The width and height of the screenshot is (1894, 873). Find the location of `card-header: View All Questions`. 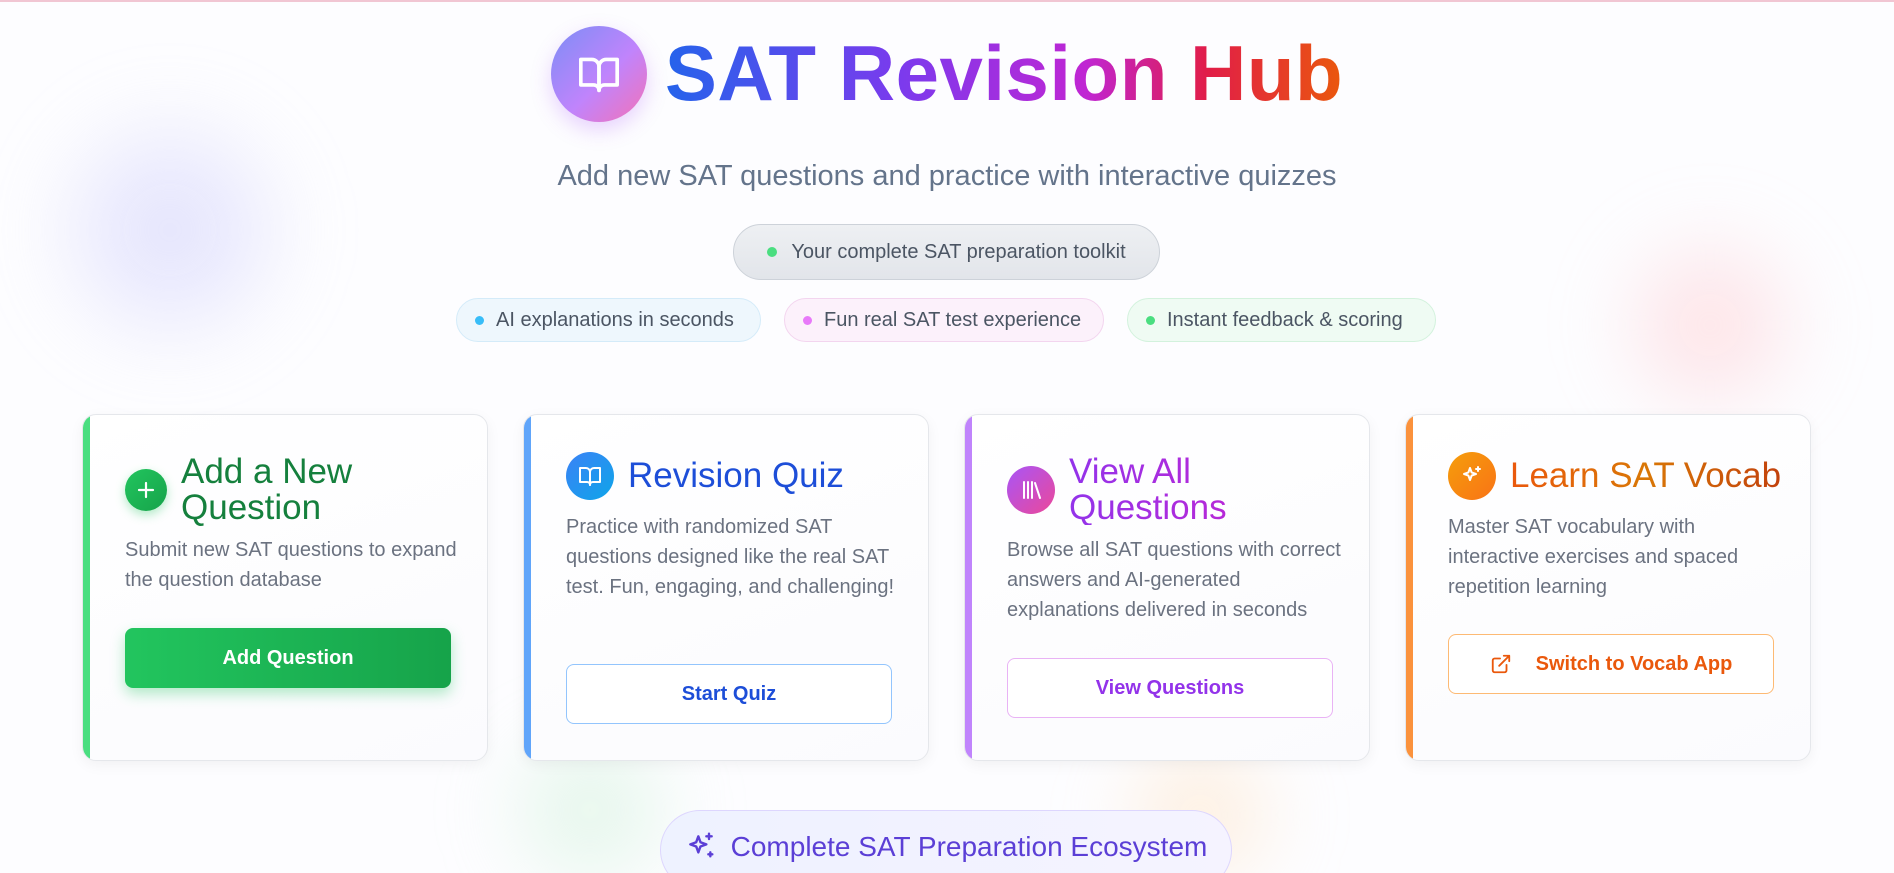

card-header: View All Questions is located at coordinates (1138, 489).